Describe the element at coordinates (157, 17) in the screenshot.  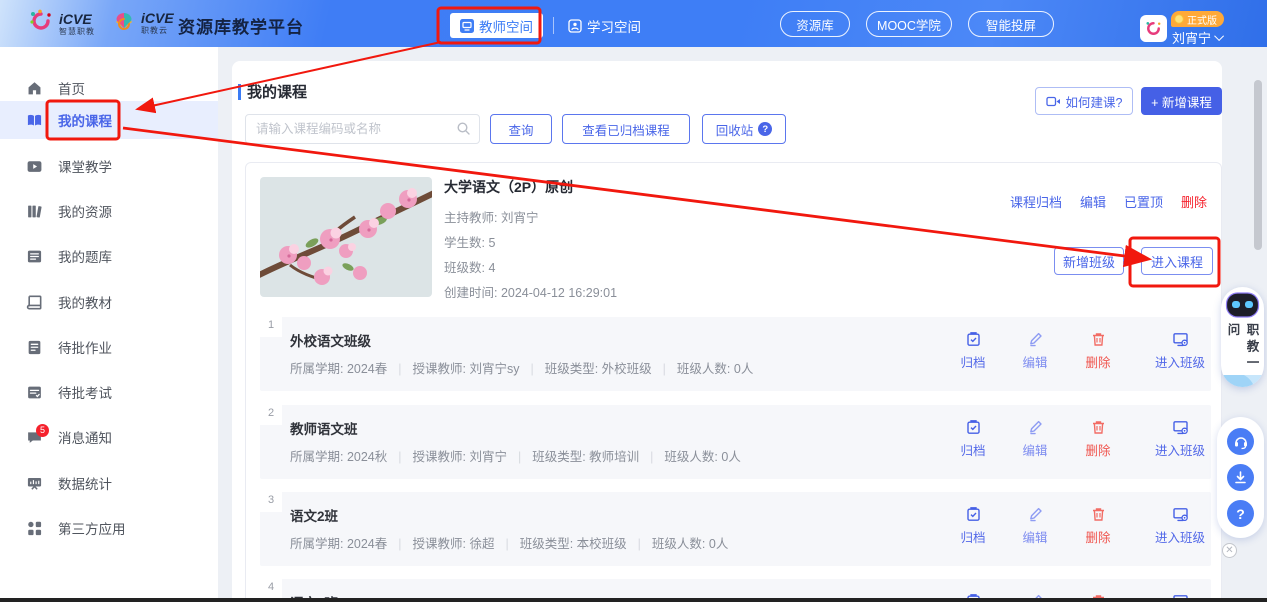
I see `brand2-name: iCVE` at that location.